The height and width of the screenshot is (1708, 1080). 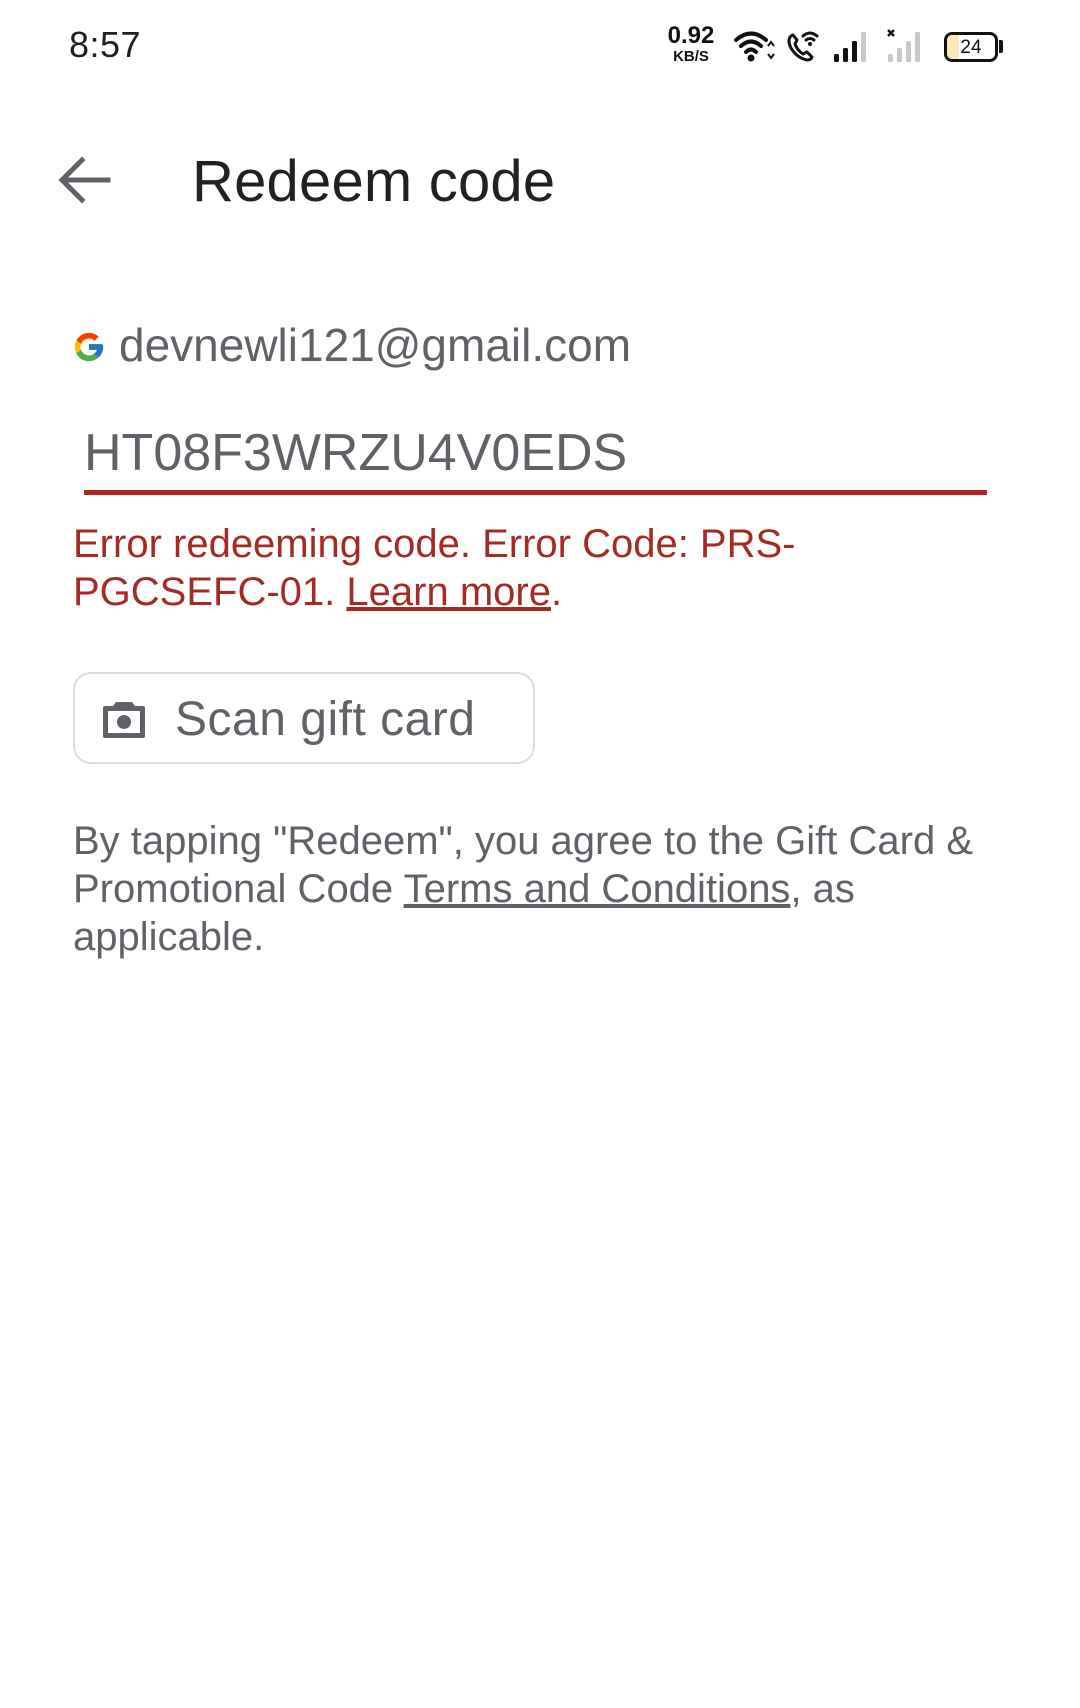 What do you see at coordinates (535, 453) in the screenshot?
I see `code-input` at bounding box center [535, 453].